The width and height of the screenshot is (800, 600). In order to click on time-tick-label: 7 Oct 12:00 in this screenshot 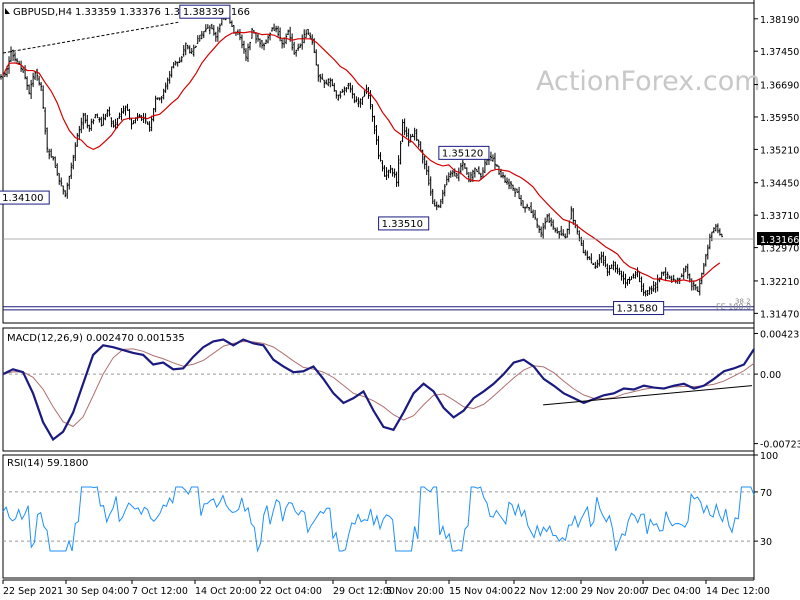, I will do `click(160, 591)`.